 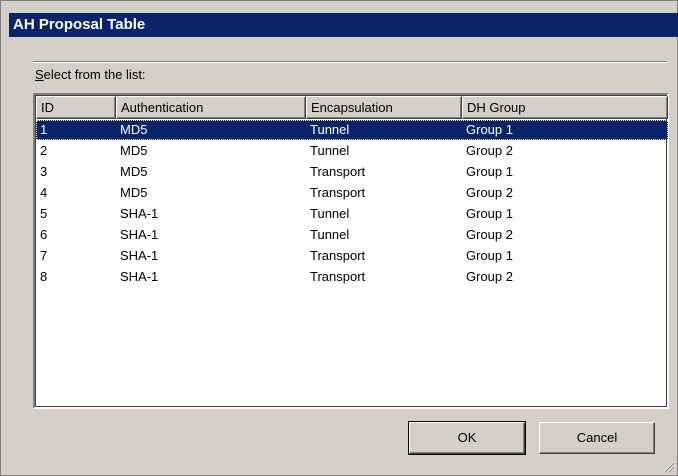 What do you see at coordinates (352, 151) in the screenshot?
I see `table-row: 2 MD5 Tunnel Group 2` at bounding box center [352, 151].